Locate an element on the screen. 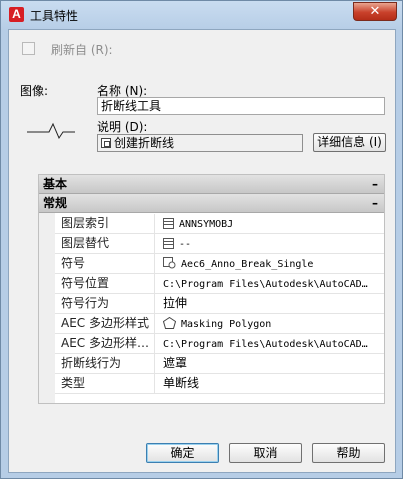 This screenshot has height=479, width=403. property-row-break-behavior: 折断线行为 遮罩 is located at coordinates (219, 364).